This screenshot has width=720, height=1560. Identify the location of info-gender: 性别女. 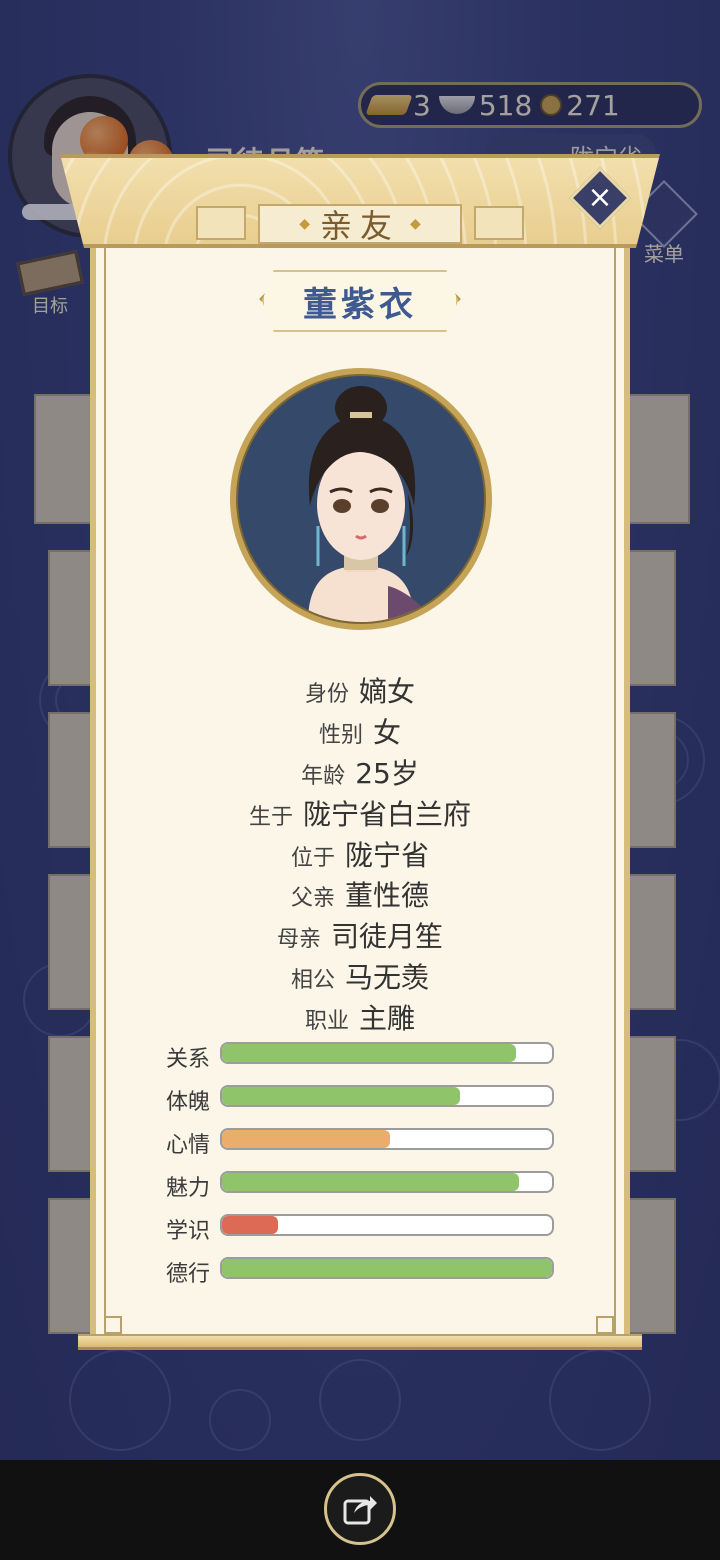
(360, 732).